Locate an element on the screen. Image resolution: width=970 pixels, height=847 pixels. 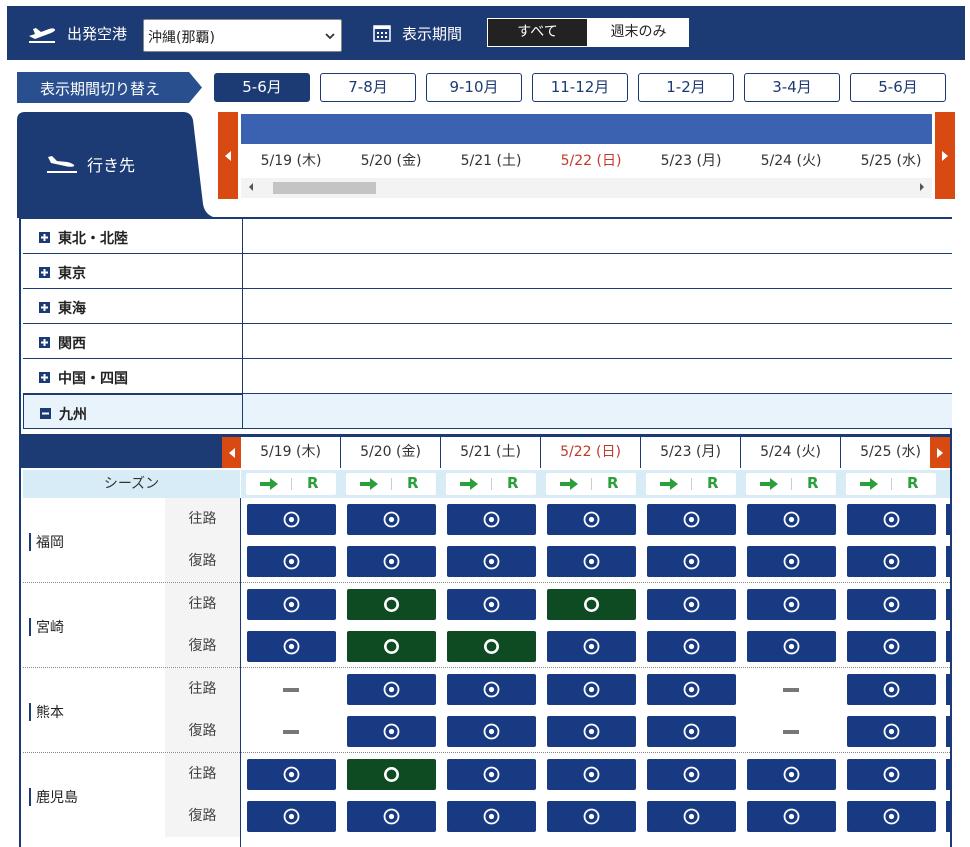
date-header-cell: 5/20 (金) is located at coordinates (391, 161).